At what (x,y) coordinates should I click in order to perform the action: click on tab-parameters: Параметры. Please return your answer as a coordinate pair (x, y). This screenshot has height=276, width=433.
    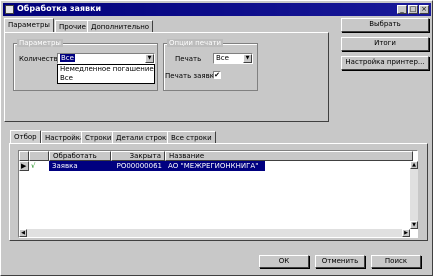
    Looking at the image, I should click on (29, 25).